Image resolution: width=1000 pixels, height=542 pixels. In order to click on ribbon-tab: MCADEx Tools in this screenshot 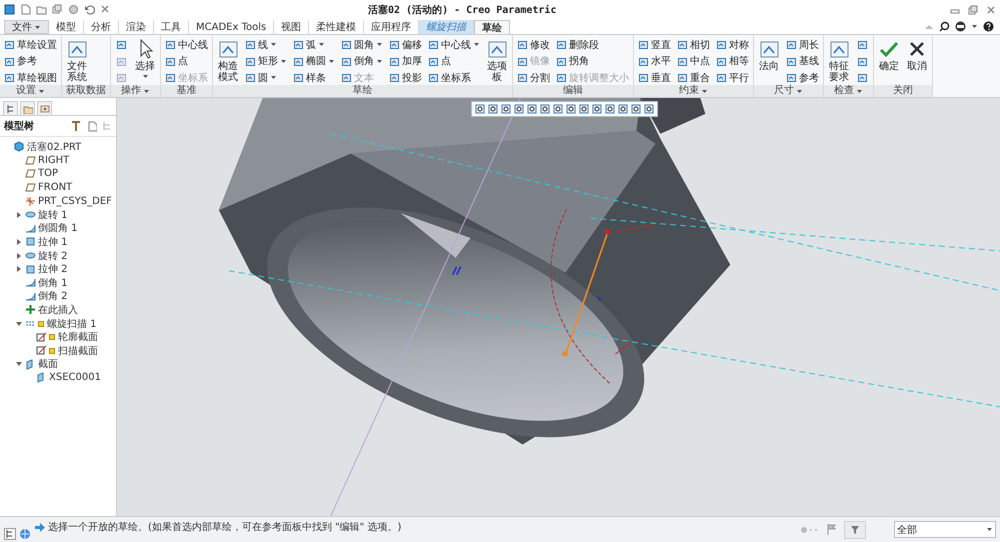, I will do `click(231, 27)`.